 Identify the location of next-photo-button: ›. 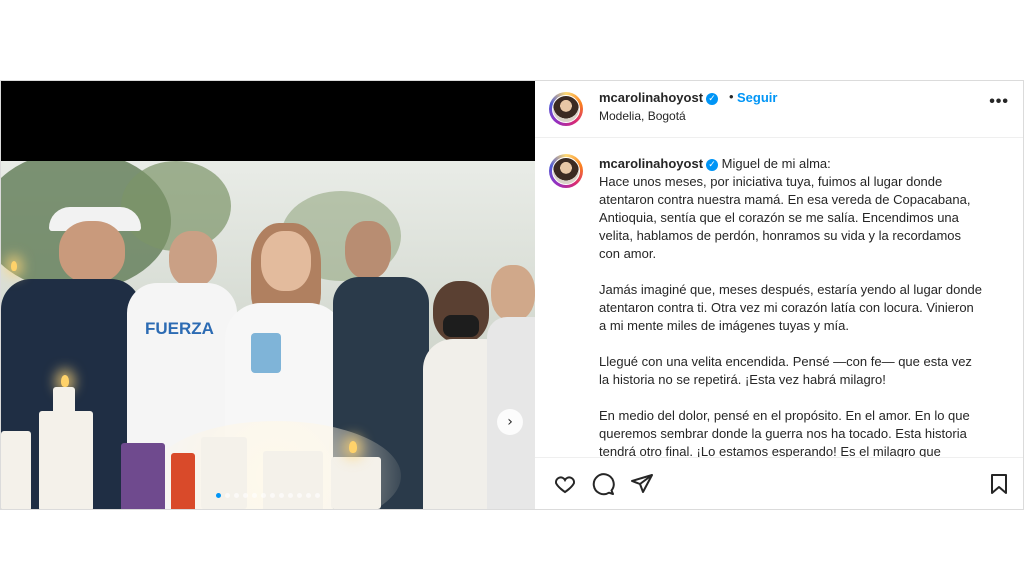
(510, 422).